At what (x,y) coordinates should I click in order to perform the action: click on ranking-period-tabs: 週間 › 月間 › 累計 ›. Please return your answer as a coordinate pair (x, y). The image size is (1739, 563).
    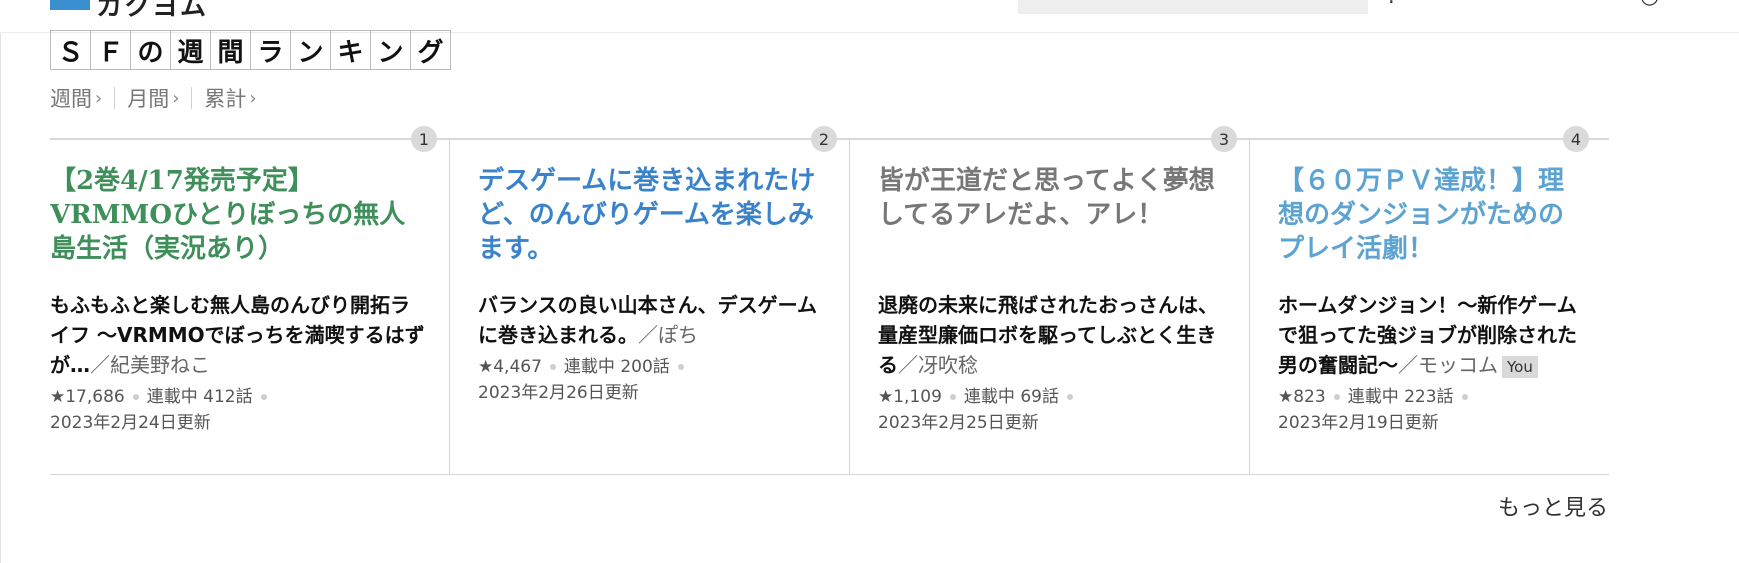
    Looking at the image, I should click on (153, 98).